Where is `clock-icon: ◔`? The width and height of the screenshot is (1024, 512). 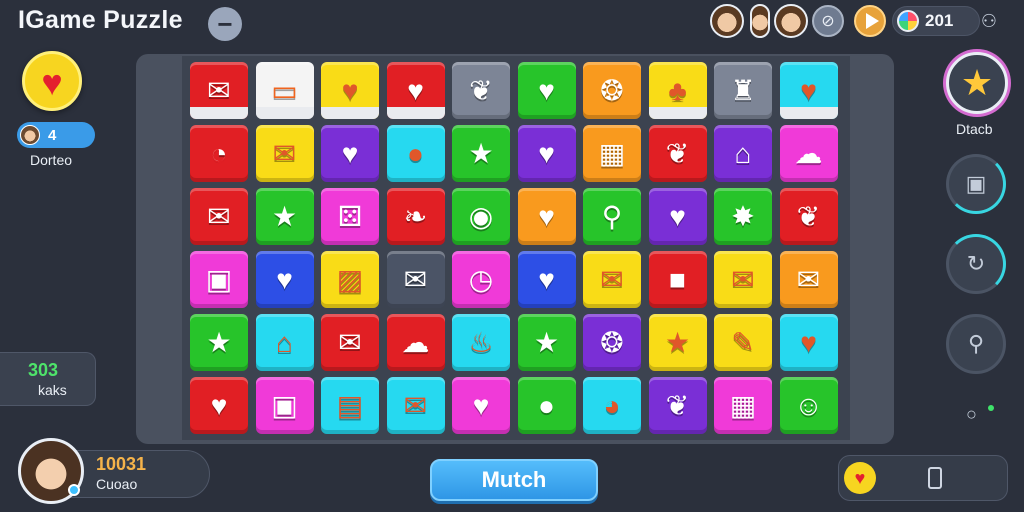
clock-icon: ◔ is located at coordinates (219, 153).